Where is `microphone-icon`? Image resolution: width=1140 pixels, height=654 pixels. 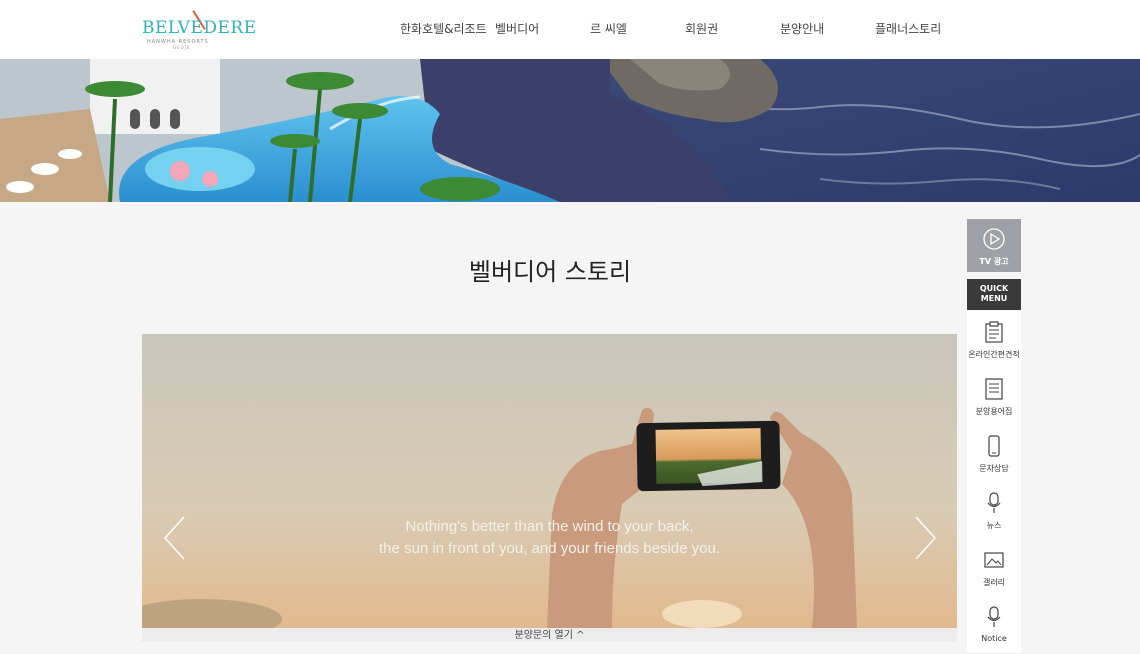
microphone-icon is located at coordinates (994, 502).